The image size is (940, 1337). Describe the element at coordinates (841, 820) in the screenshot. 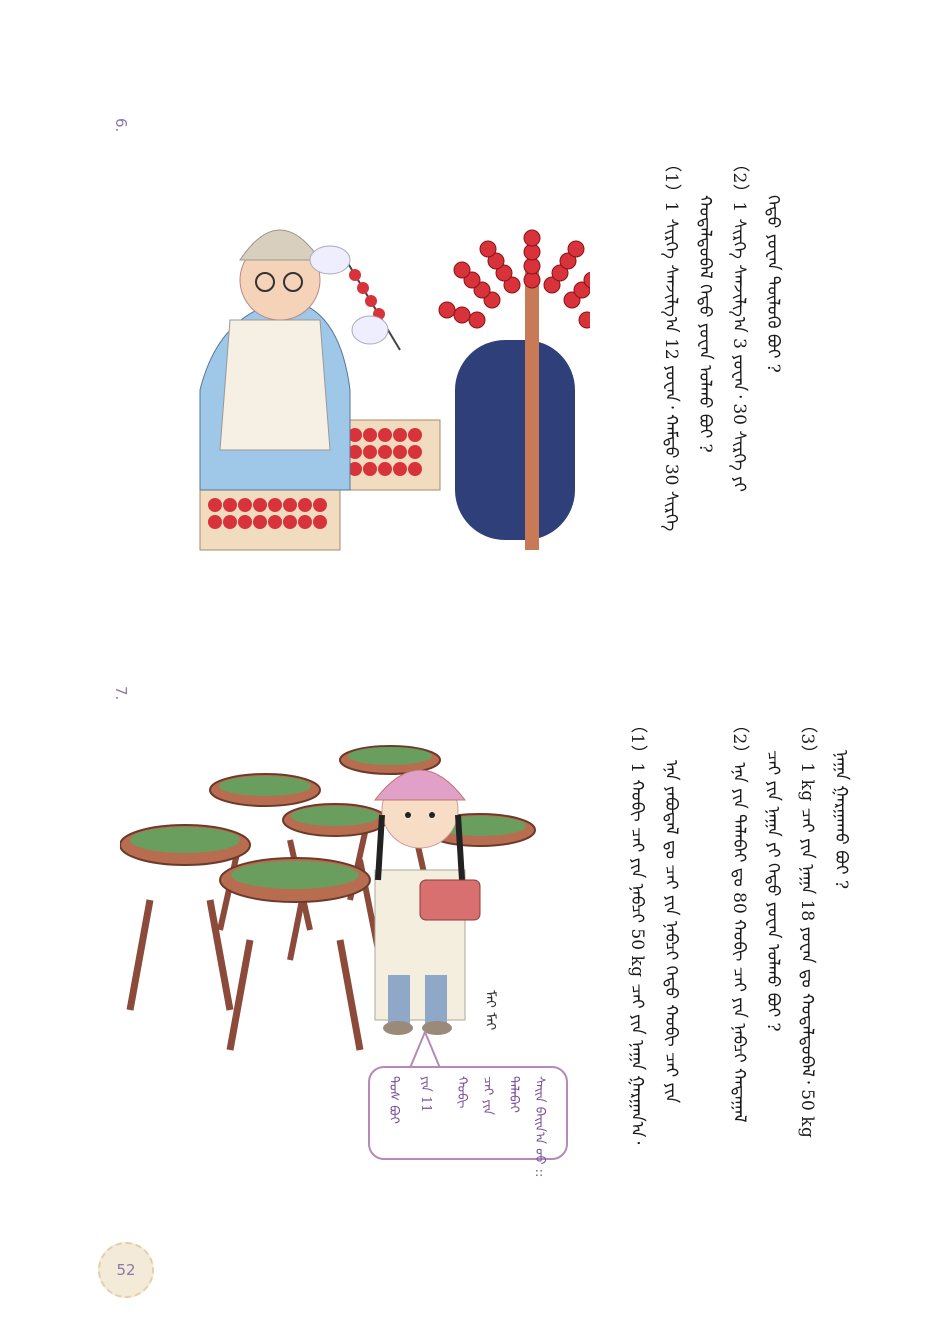

I see `problem-7-q1-line3: ᠨᠠᠭᠠ ᠭᠠᠷᠭᠠᠬᠤ ᠪᠤᠢ ?` at that location.